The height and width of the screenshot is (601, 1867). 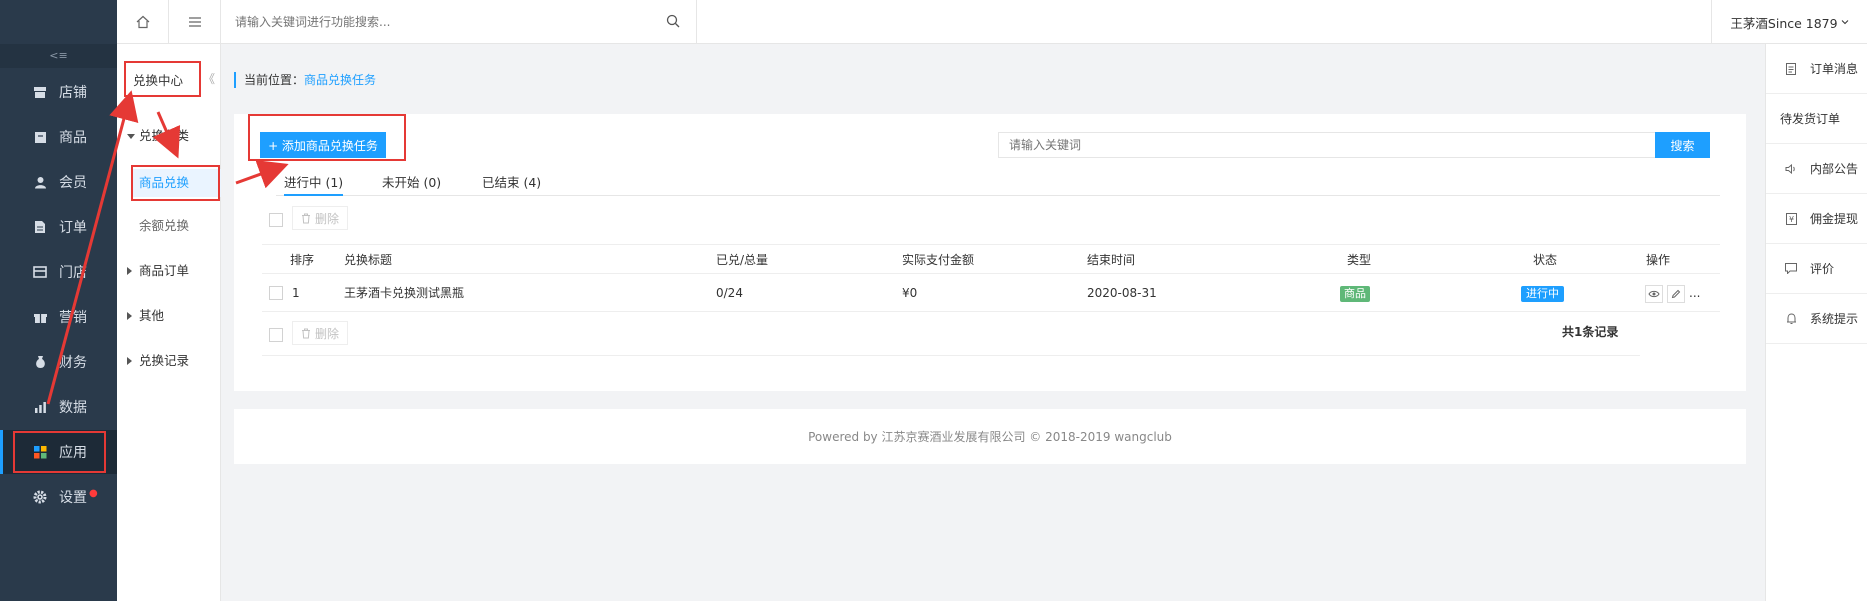 I want to click on select-all-checkbox, so click(x=276, y=220).